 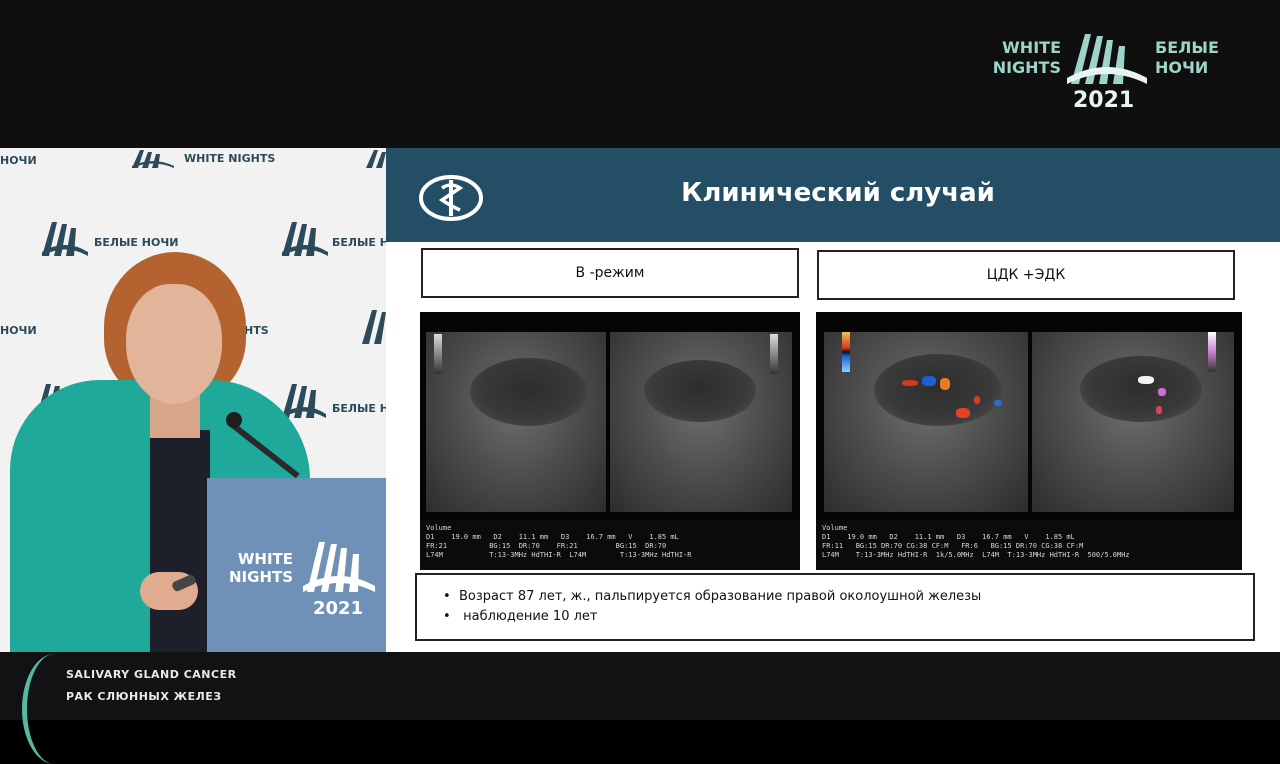 What do you see at coordinates (846, 352) in the screenshot?
I see `doppler-color-scale` at bounding box center [846, 352].